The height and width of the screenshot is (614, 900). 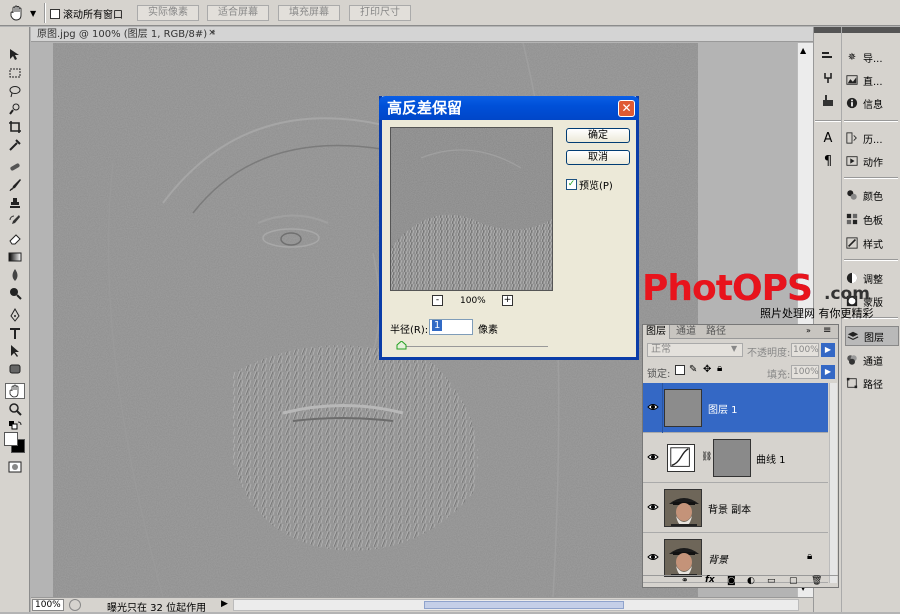 I want to click on ok-button: 确定, so click(x=598, y=135).